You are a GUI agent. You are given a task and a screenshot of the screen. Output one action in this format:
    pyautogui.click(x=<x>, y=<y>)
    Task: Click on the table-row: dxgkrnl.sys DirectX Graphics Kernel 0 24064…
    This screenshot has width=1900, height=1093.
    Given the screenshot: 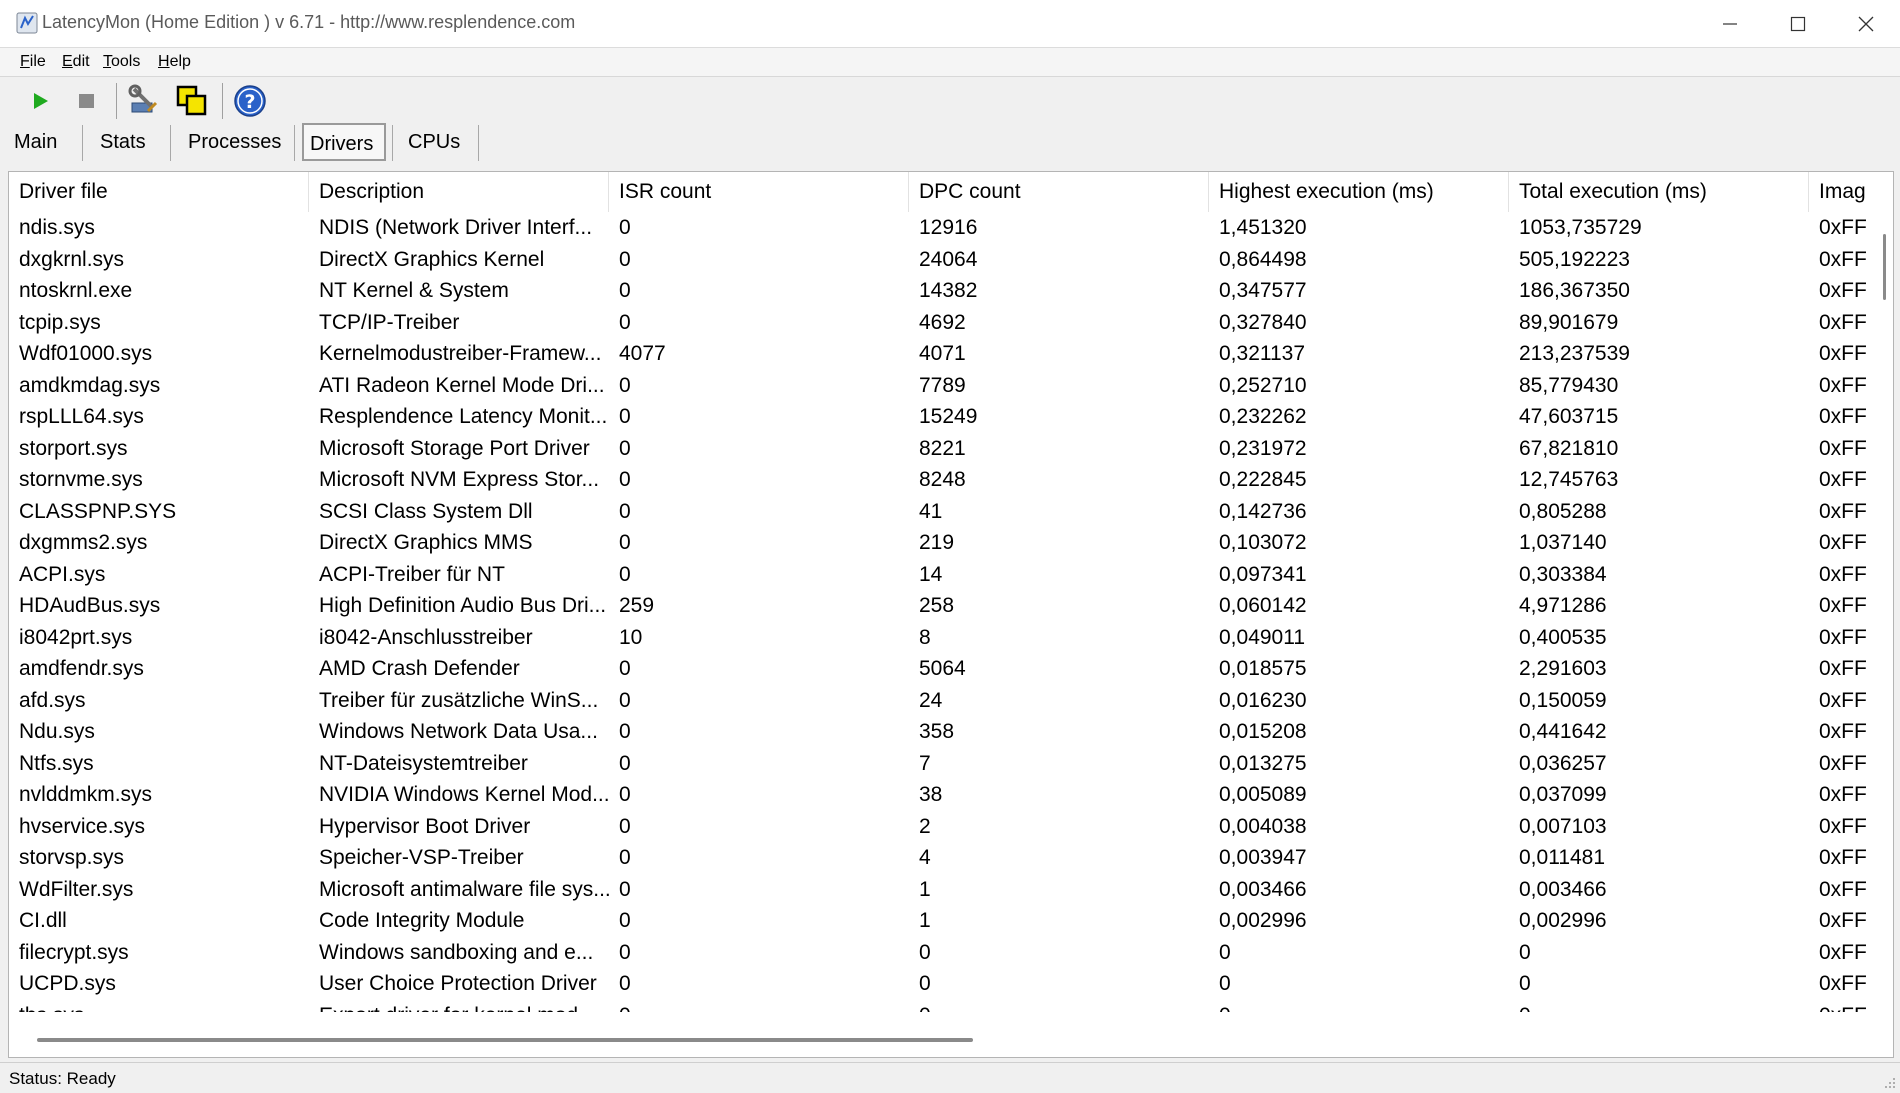 What is the action you would take?
    pyautogui.click(x=939, y=260)
    